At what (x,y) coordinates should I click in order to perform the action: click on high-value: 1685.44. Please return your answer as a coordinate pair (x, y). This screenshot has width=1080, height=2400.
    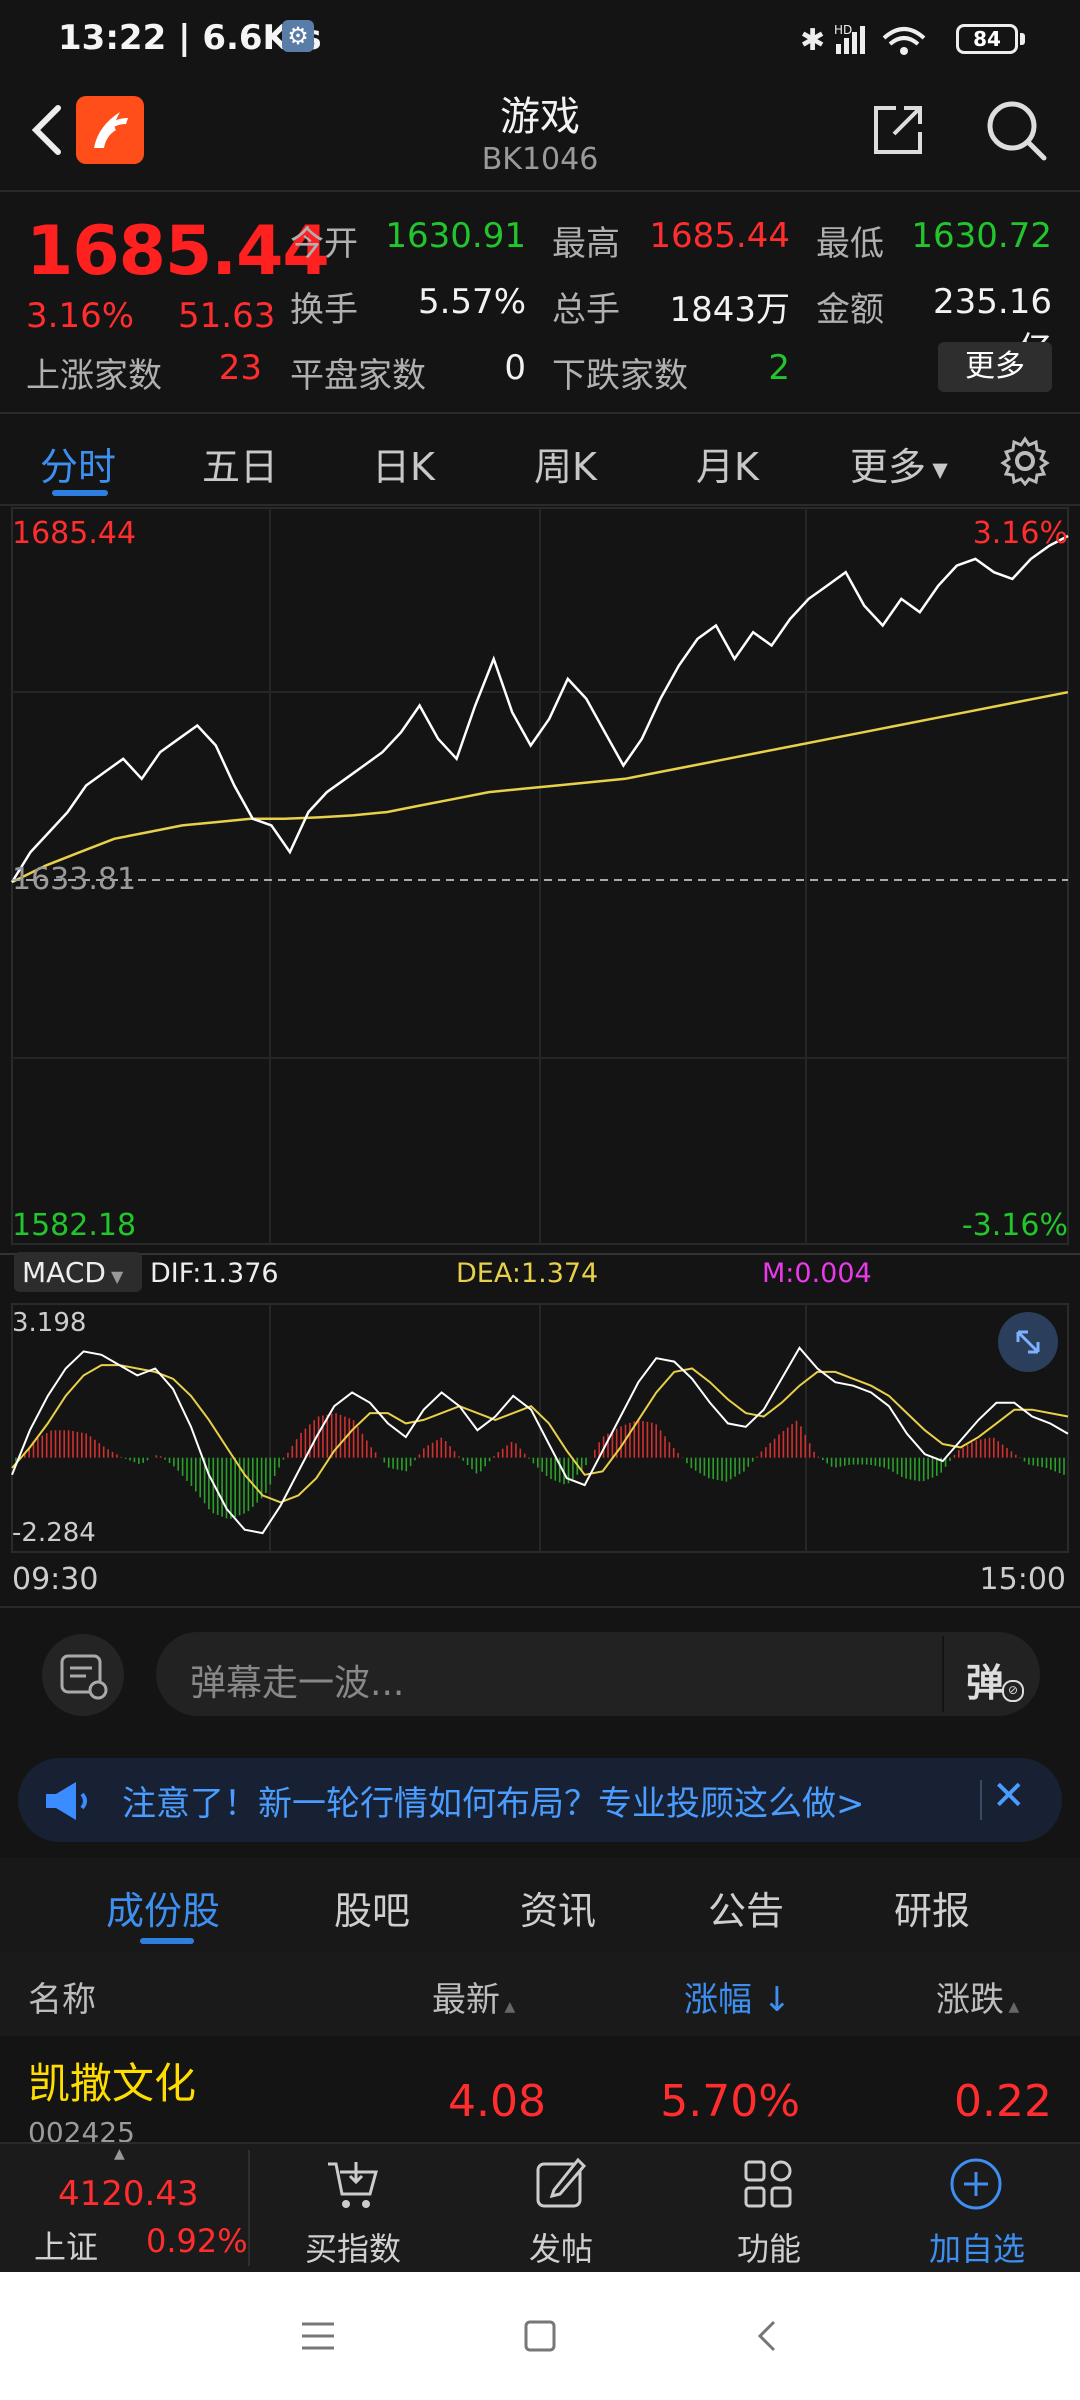
    Looking at the image, I should click on (719, 236).